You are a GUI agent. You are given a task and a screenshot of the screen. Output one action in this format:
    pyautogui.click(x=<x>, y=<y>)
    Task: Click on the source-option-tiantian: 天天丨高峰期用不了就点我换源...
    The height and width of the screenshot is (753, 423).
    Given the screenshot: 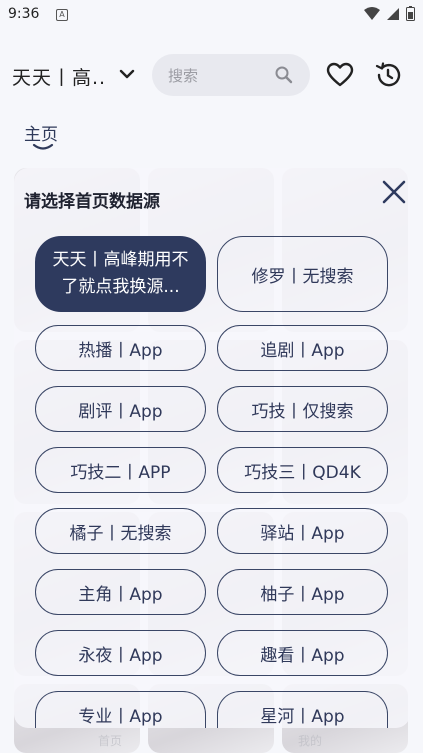 What is the action you would take?
    pyautogui.click(x=120, y=274)
    